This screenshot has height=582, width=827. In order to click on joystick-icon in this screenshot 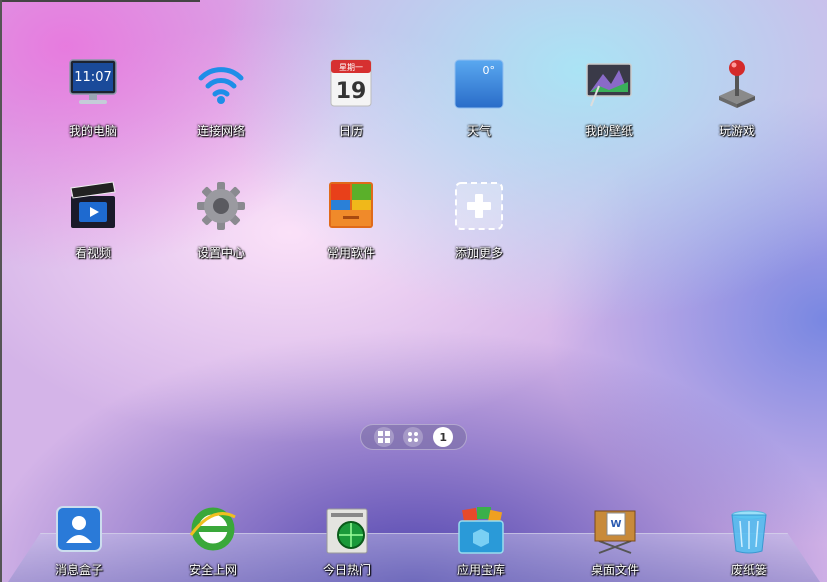, I will do `click(737, 84)`.